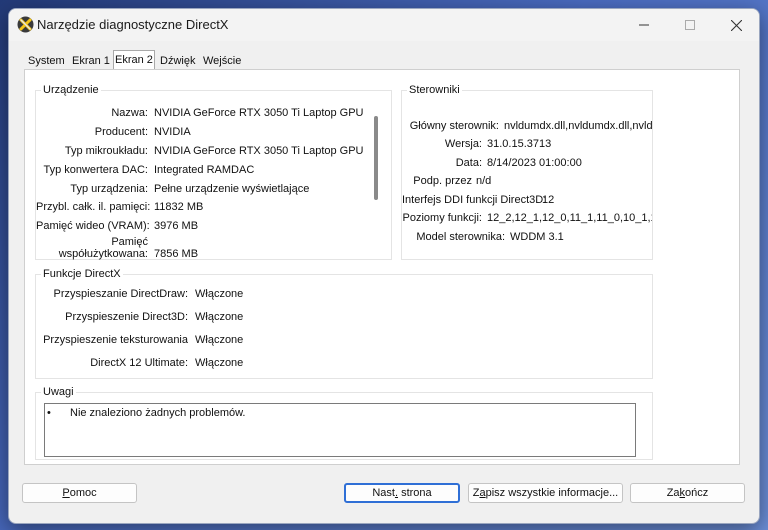 Image resolution: width=768 pixels, height=530 pixels. Describe the element at coordinates (139, 363) in the screenshot. I see `dx12-ultimate-label: DirectX 12 Ultimate:` at that location.